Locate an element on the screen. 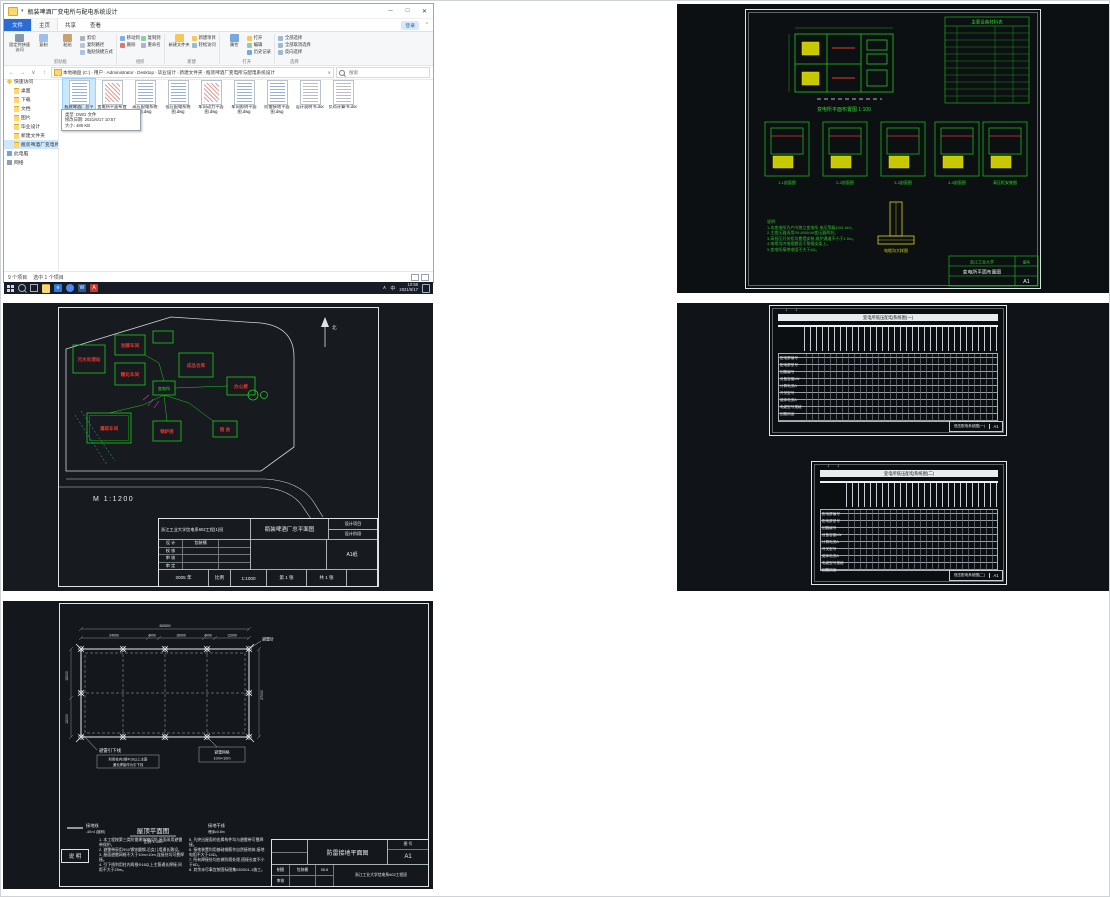 The width and height of the screenshot is (1110, 897). select-none-button: 全部取消选择 is located at coordinates (294, 45).